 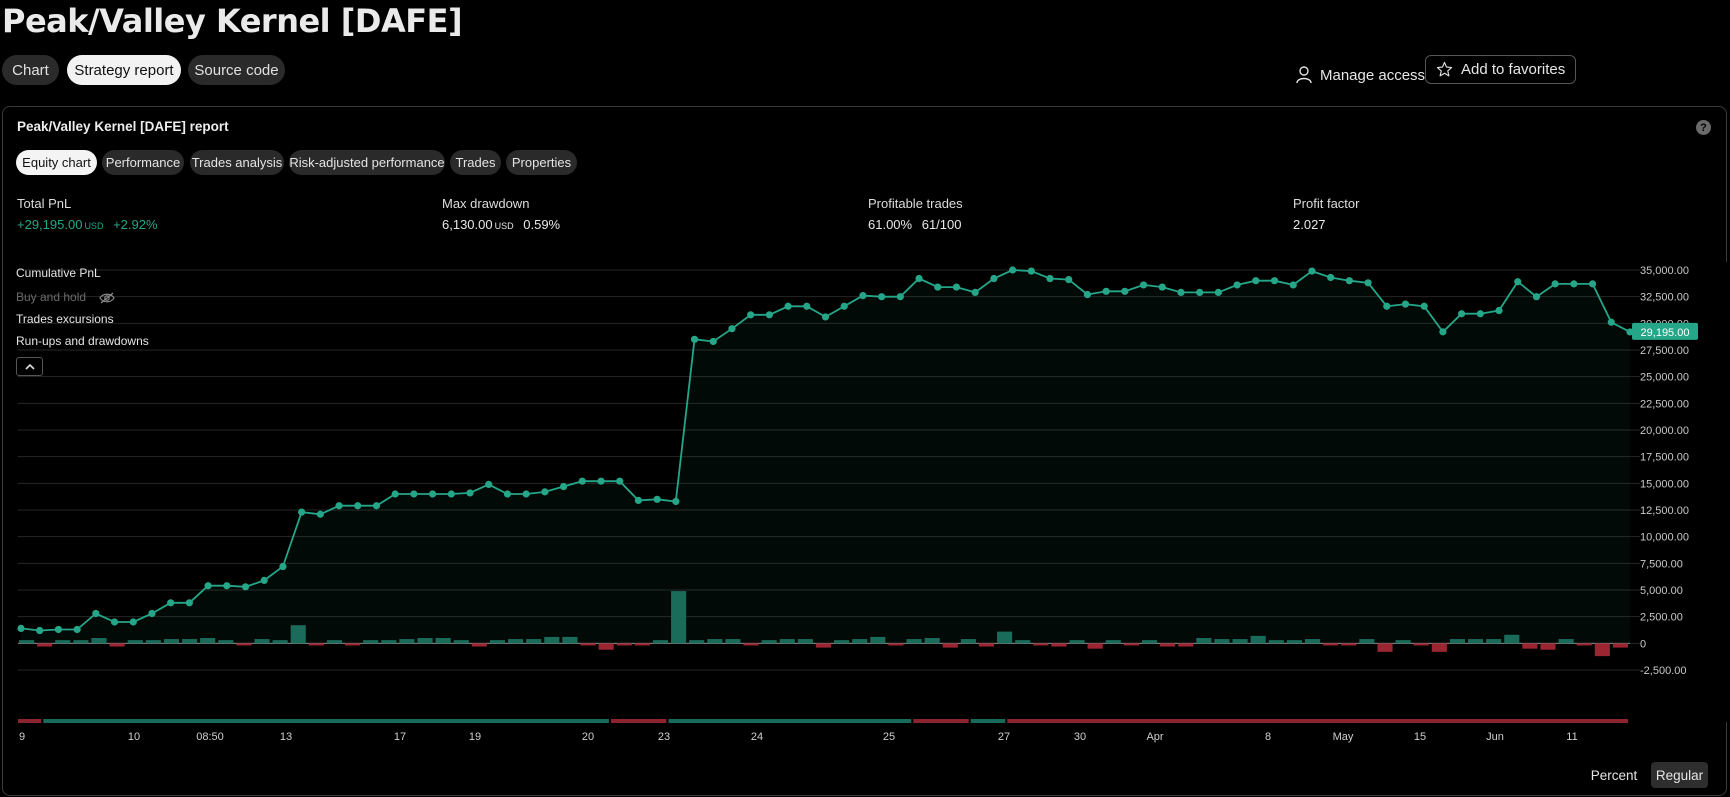 What do you see at coordinates (1661, 591) in the screenshot?
I see `y-tick-label: 5,000.00` at bounding box center [1661, 591].